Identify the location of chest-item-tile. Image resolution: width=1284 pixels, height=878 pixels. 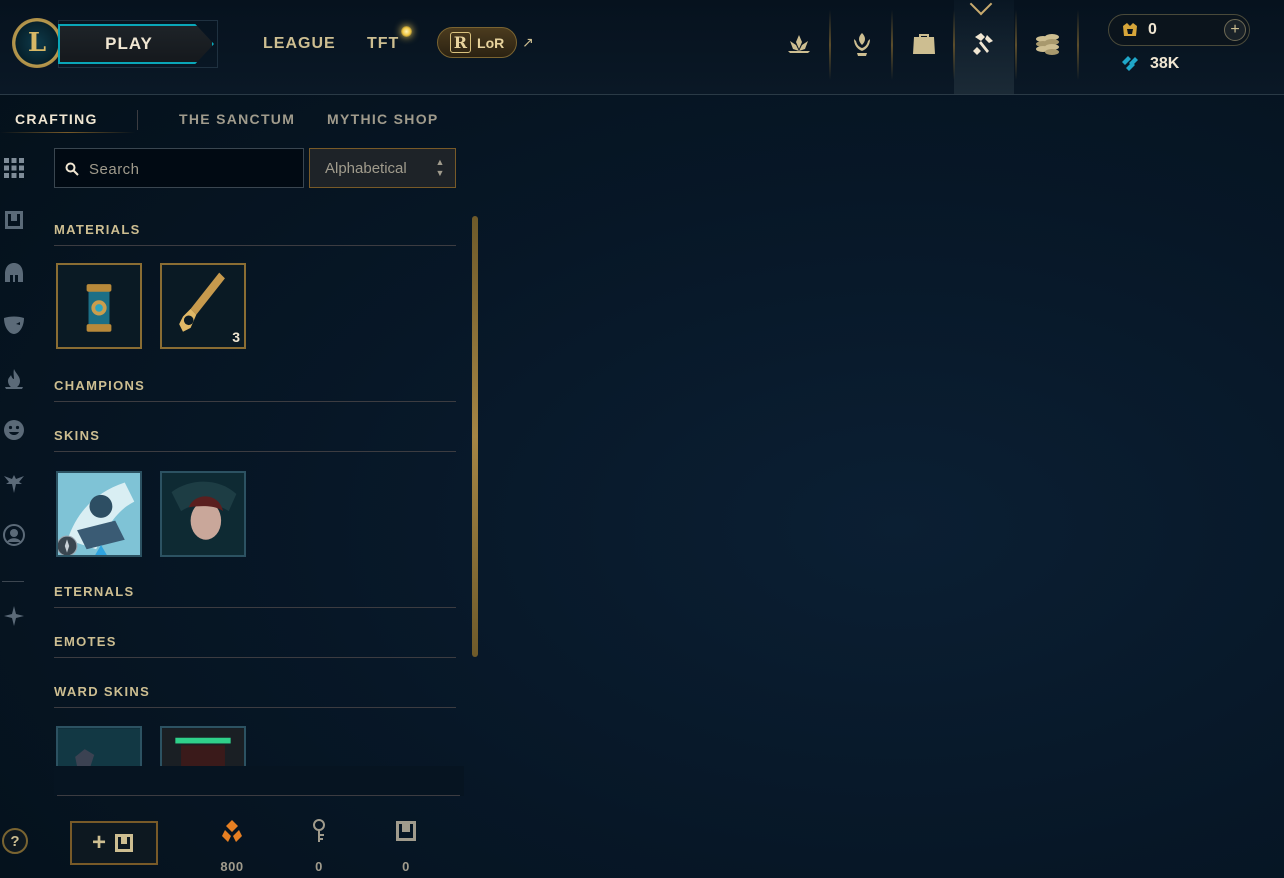
(99, 306).